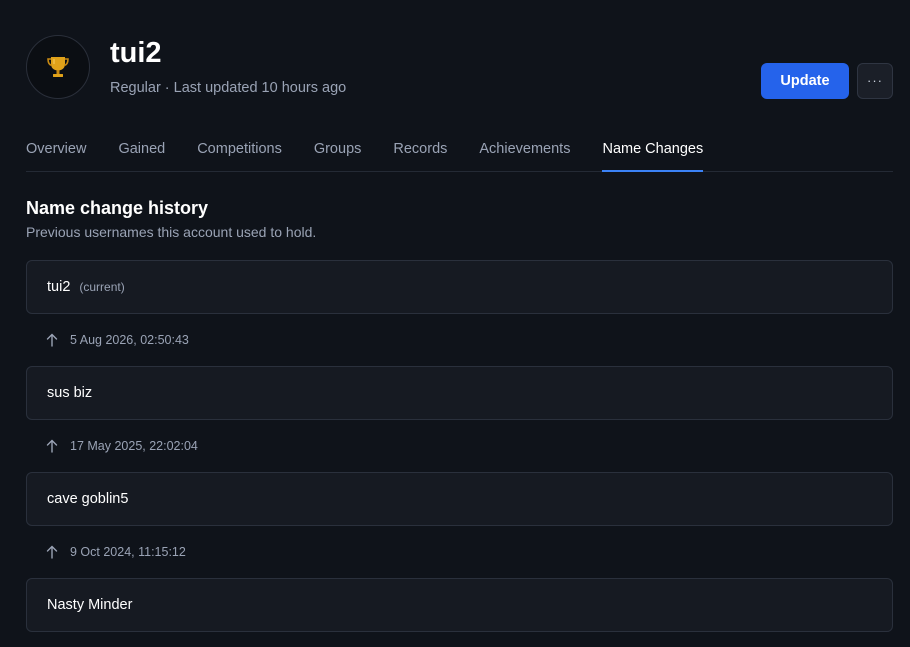 The image size is (910, 647). Describe the element at coordinates (805, 81) in the screenshot. I see `update-button: Update` at that location.